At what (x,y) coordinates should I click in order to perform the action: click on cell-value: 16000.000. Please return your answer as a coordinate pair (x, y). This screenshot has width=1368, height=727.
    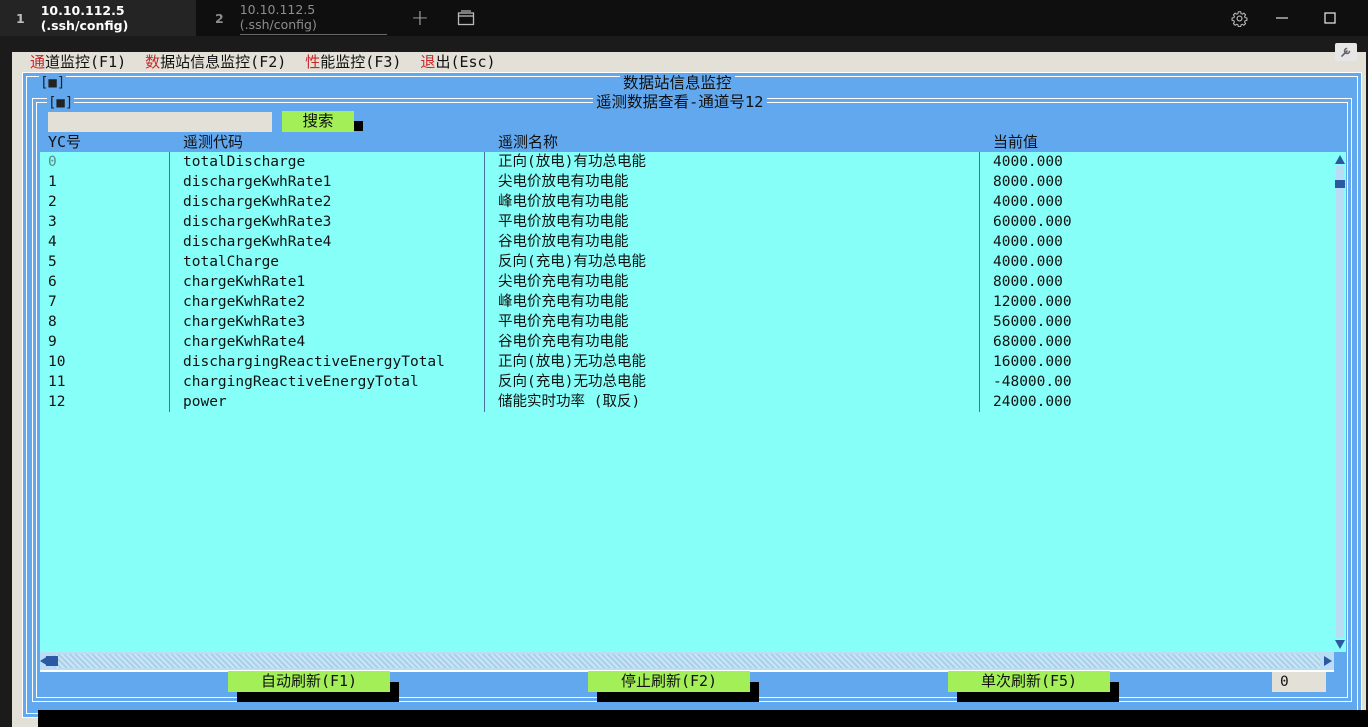
    Looking at the image, I should click on (1032, 362).